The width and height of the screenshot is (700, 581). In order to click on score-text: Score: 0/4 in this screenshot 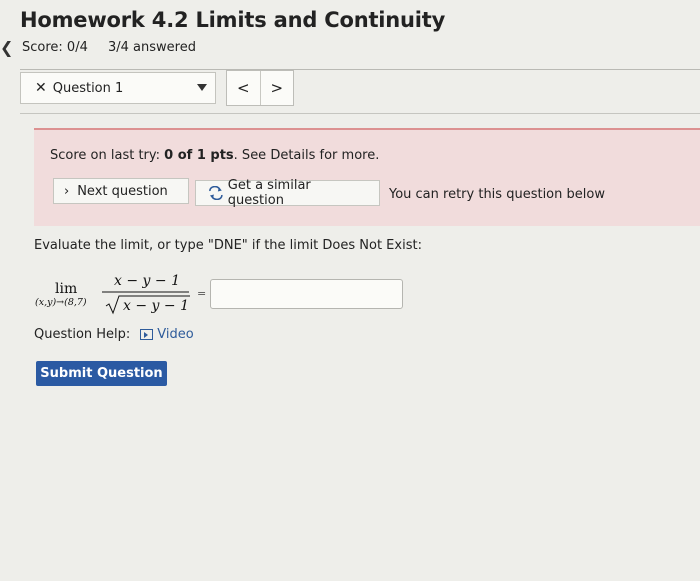, I will do `click(55, 47)`.